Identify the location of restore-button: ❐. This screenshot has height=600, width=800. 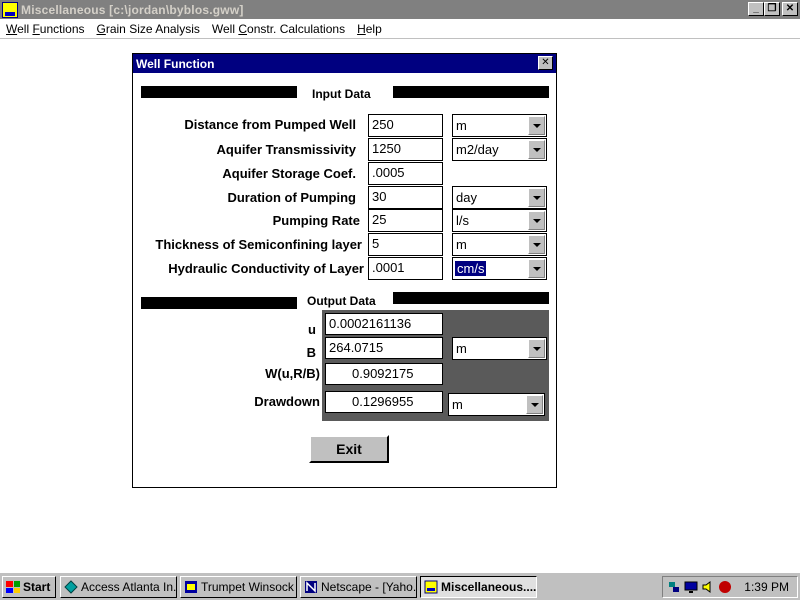
(772, 9).